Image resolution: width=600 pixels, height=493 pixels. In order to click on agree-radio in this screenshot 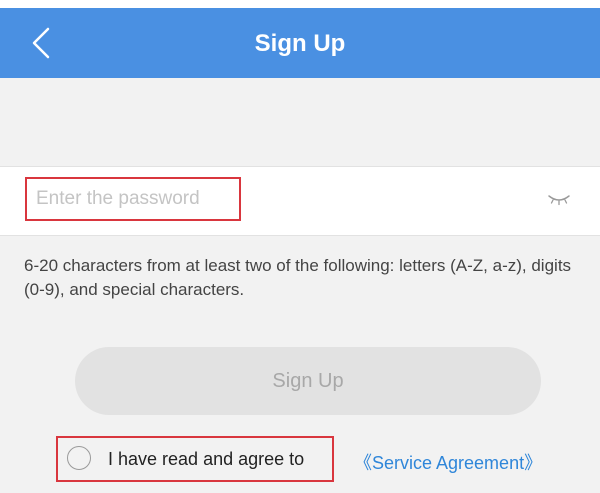, I will do `click(79, 458)`.